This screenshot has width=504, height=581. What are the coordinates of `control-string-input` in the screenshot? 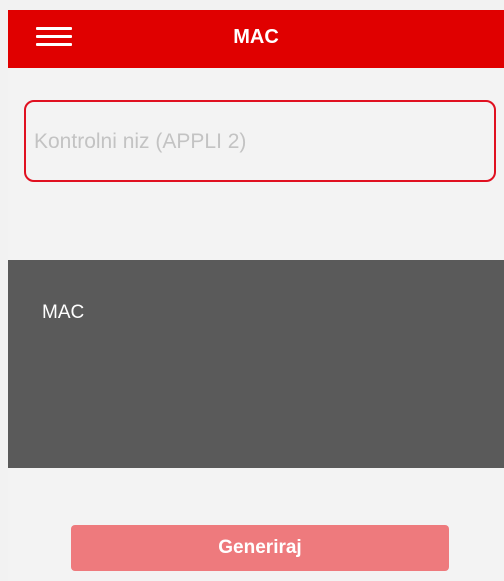 It's located at (259, 142).